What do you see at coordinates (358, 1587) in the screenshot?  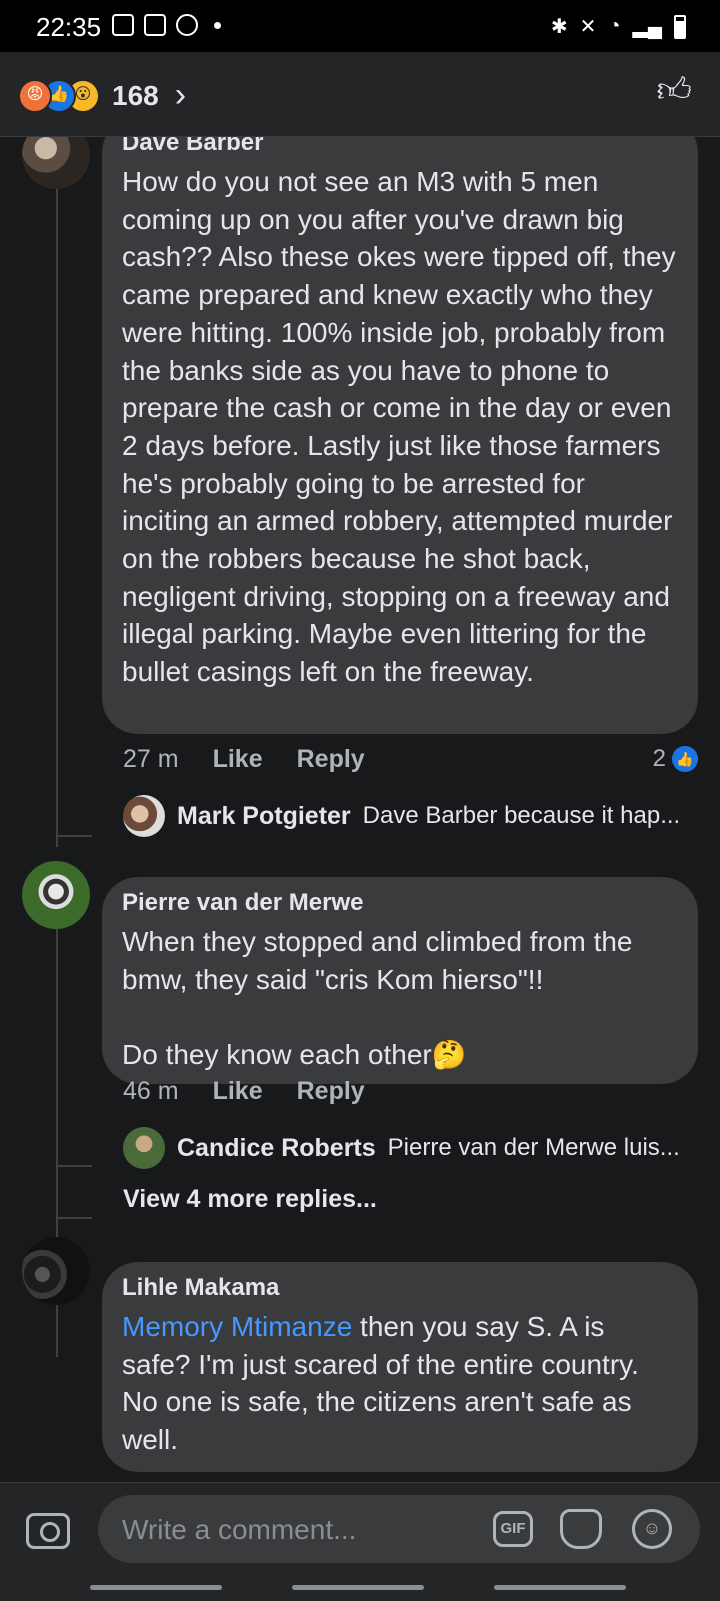 I see `nav-home-button` at bounding box center [358, 1587].